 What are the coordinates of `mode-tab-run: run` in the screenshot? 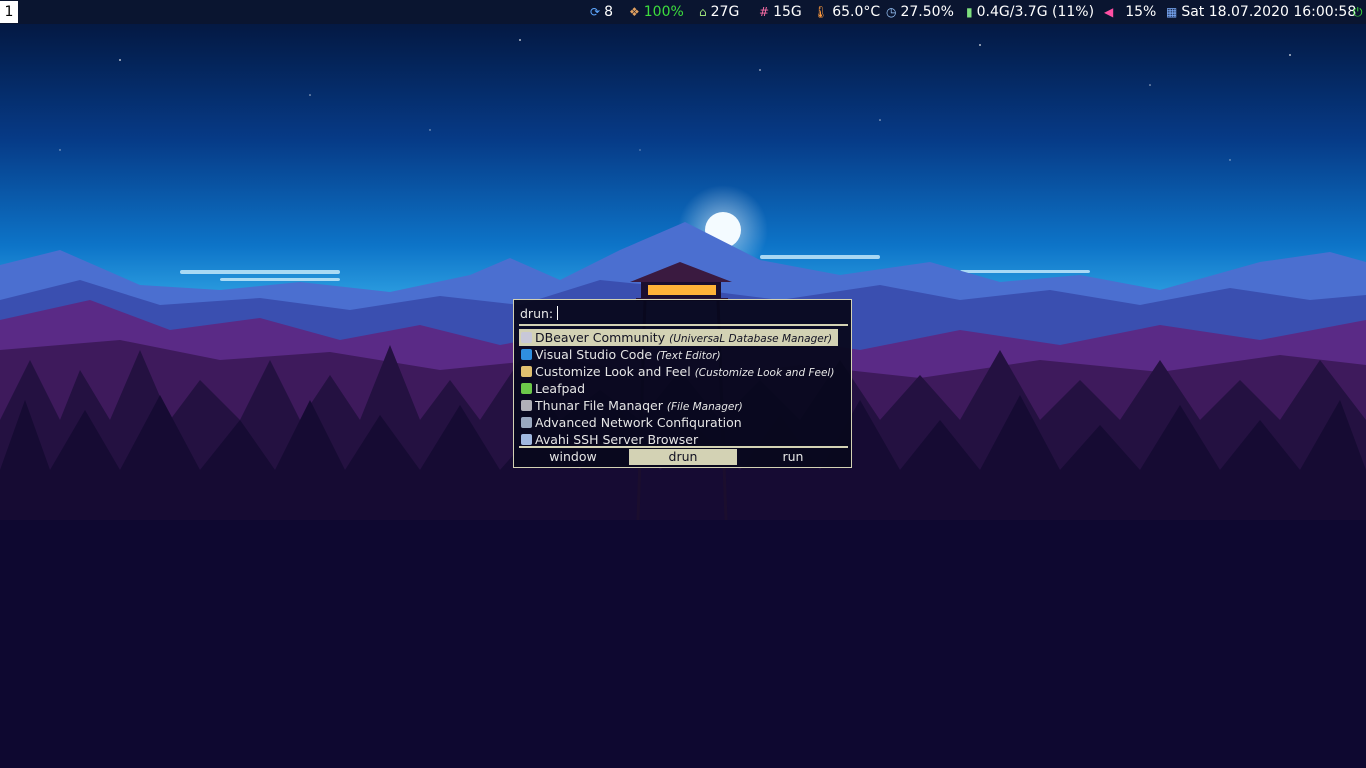 It's located at (793, 457).